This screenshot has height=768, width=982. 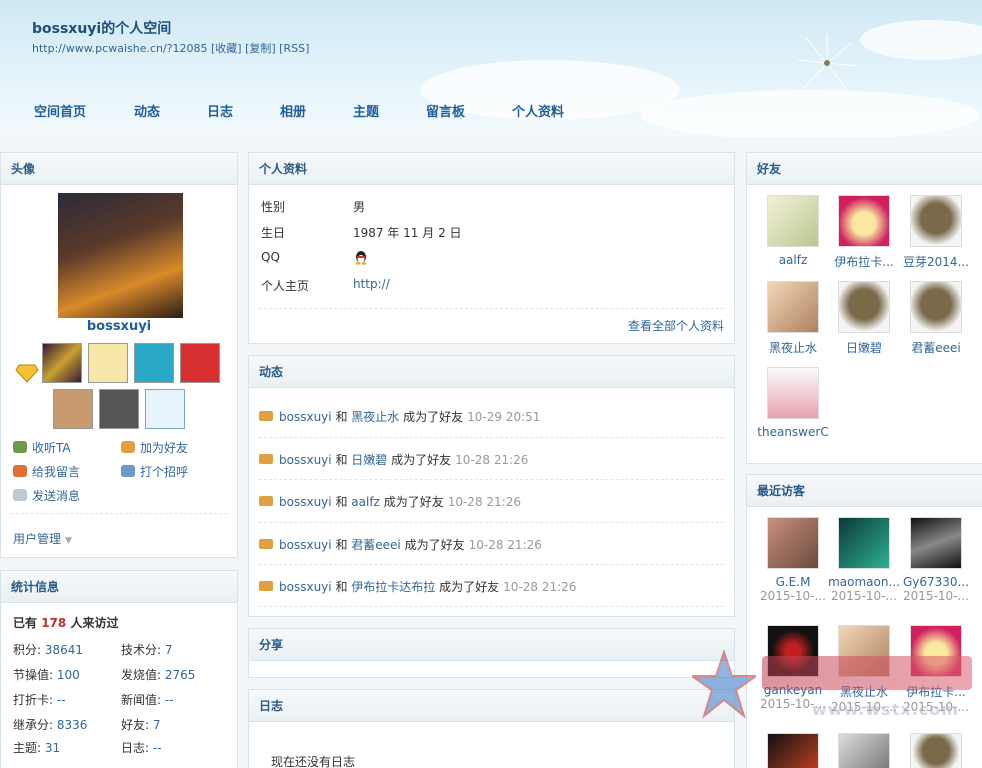 I want to click on feed-friend-link: 伊布拉卡达布拉, so click(x=393, y=587).